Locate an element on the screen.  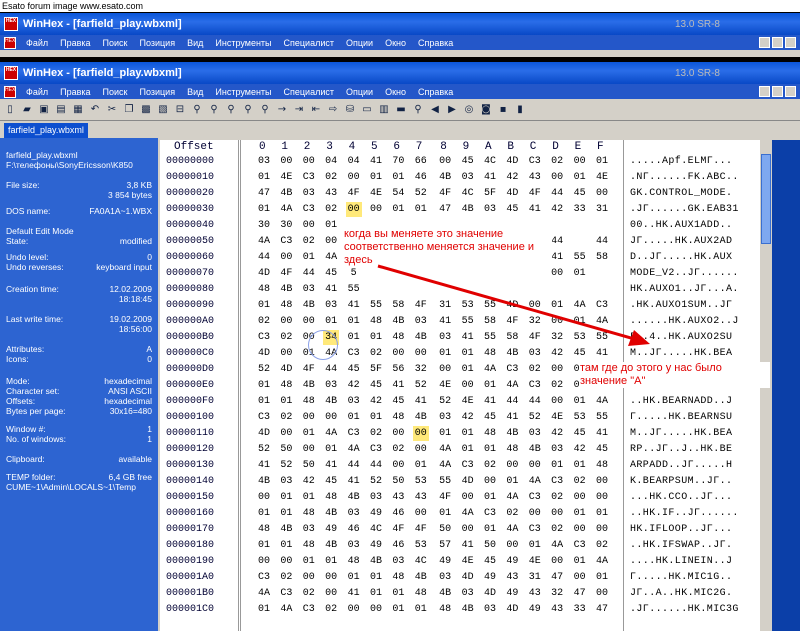
arrow-line is located at coordinates (508, 303).